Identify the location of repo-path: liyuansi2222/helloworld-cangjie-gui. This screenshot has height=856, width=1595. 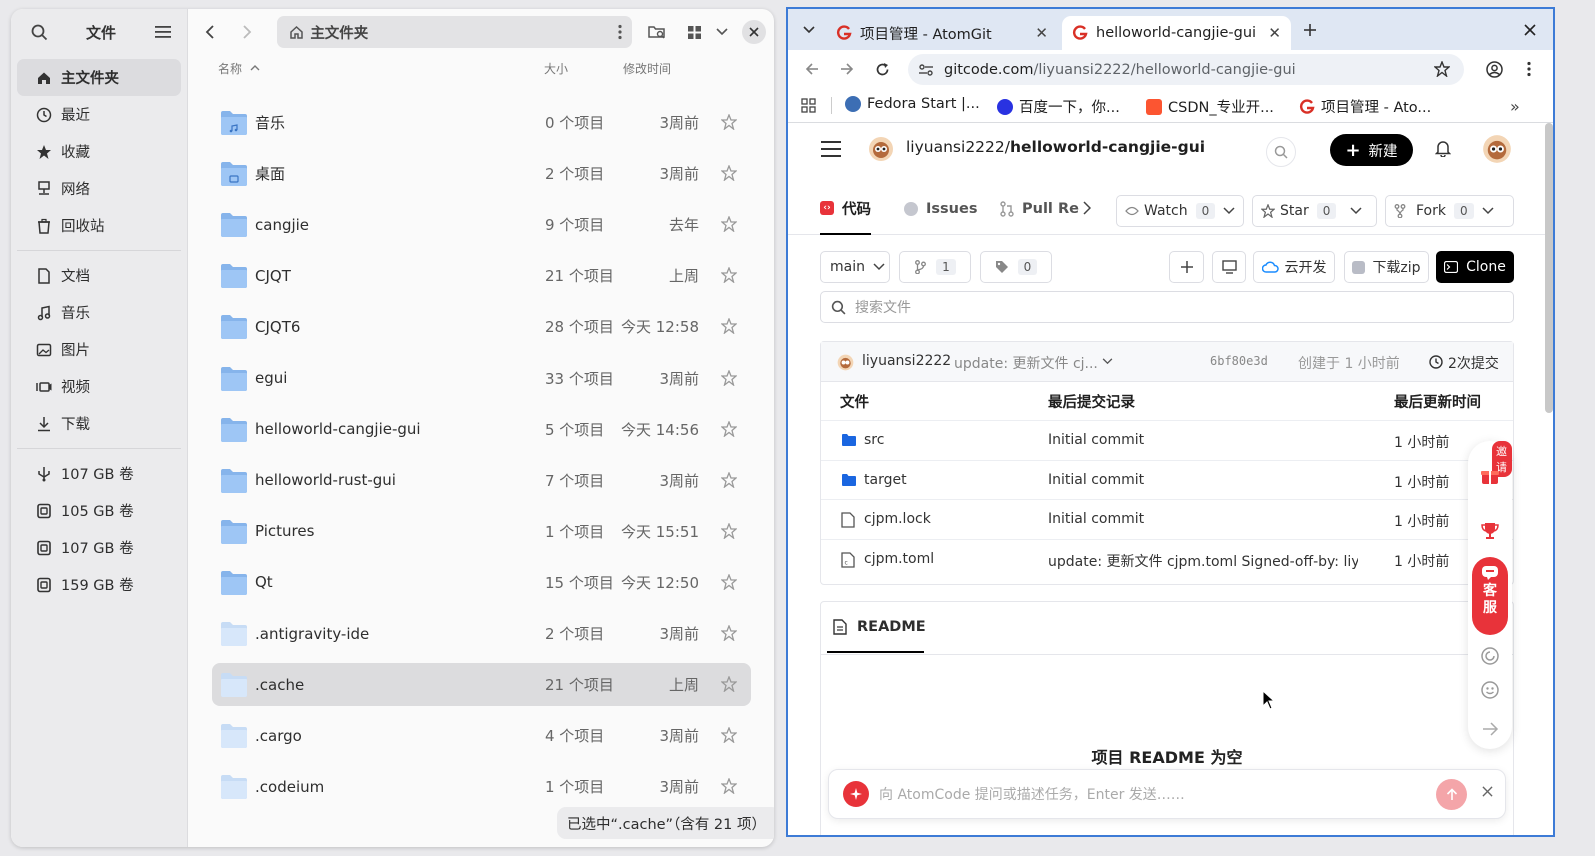
(1055, 147).